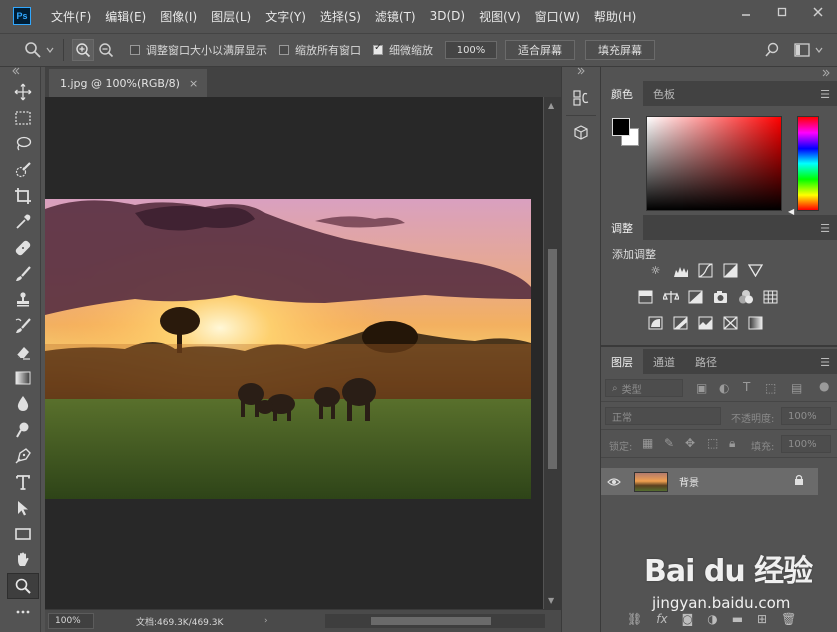 This screenshot has width=837, height=632. What do you see at coordinates (23, 508) in the screenshot?
I see `path-selection-tool` at bounding box center [23, 508].